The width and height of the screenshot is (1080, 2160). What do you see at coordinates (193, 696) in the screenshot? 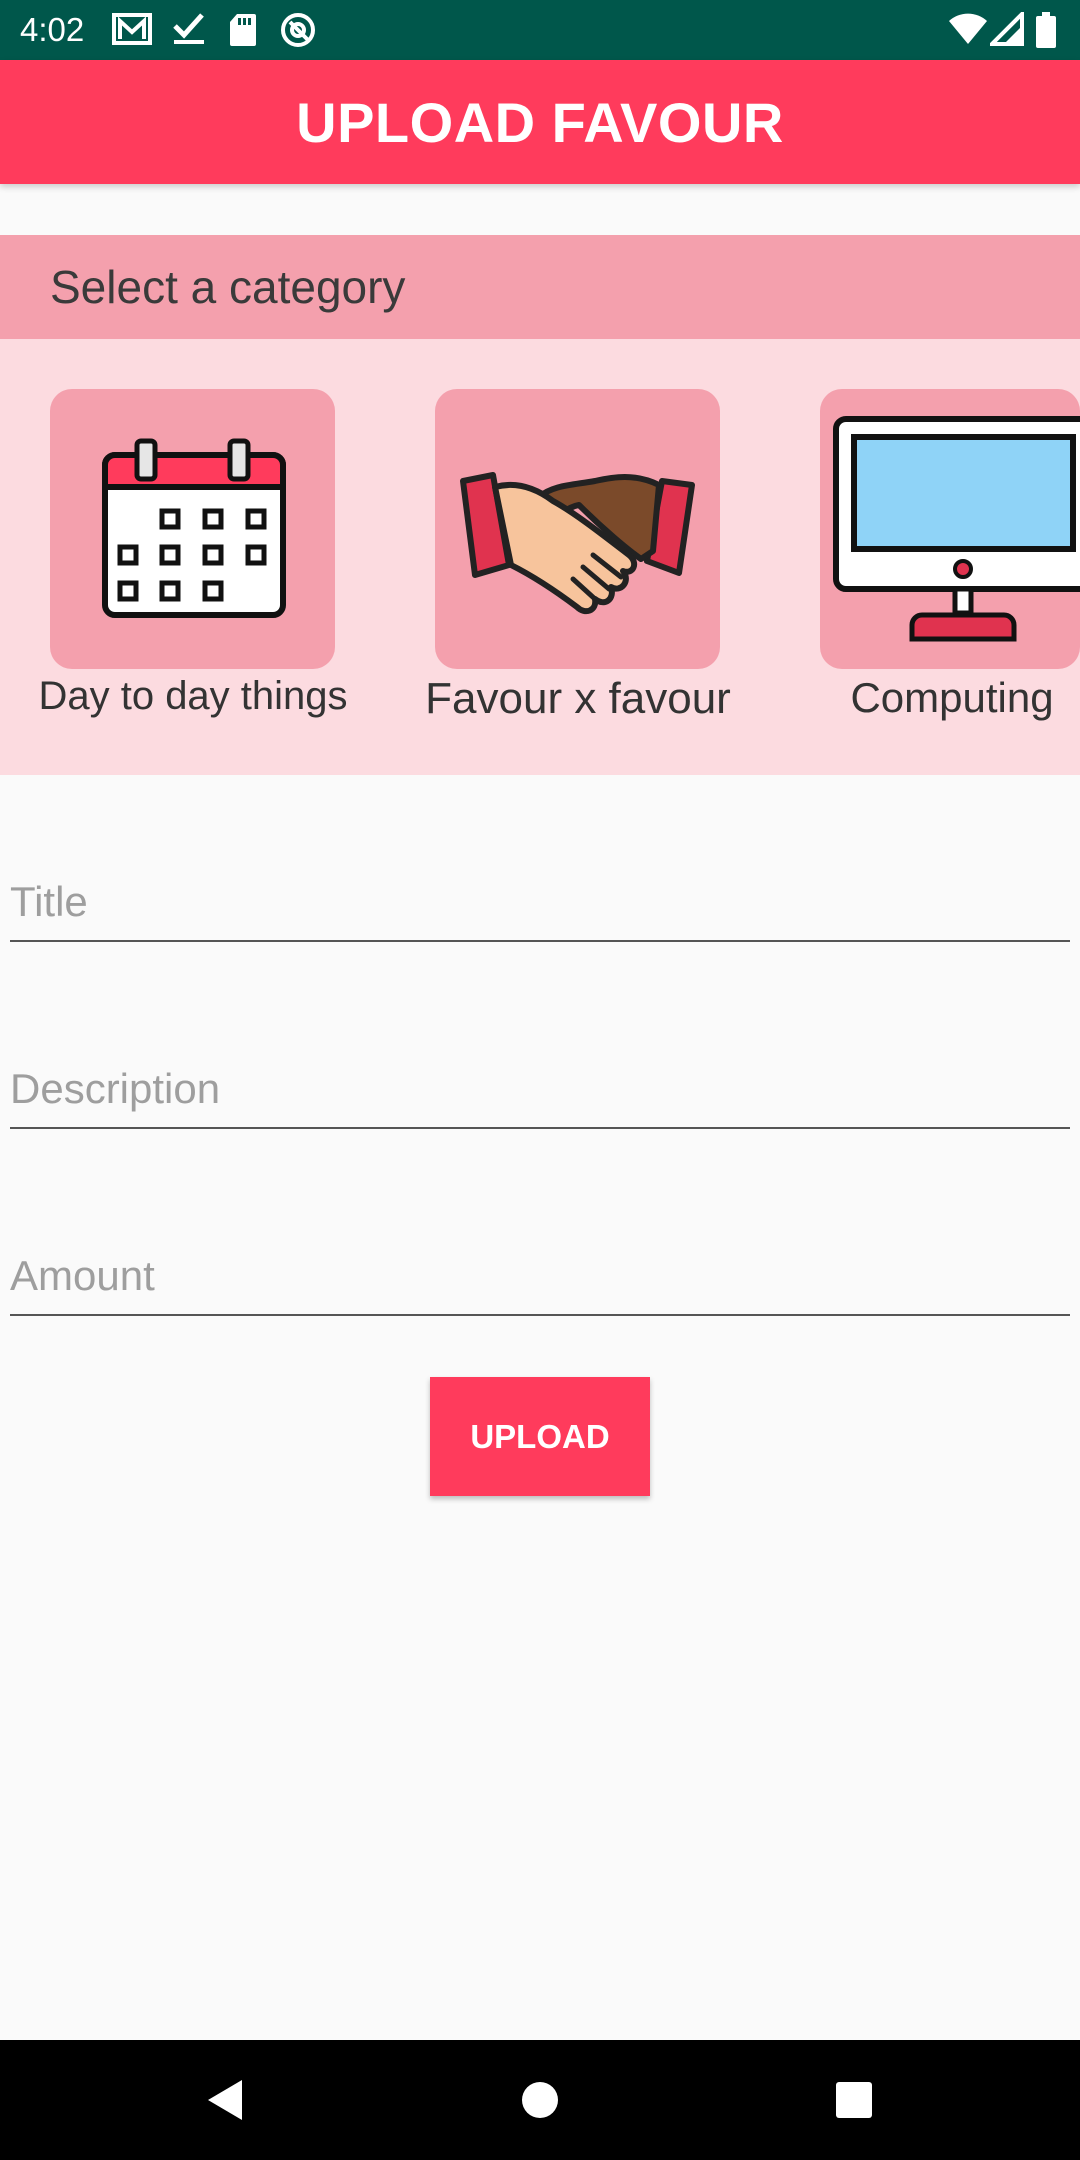
I see `category-label: Day to day things` at bounding box center [193, 696].